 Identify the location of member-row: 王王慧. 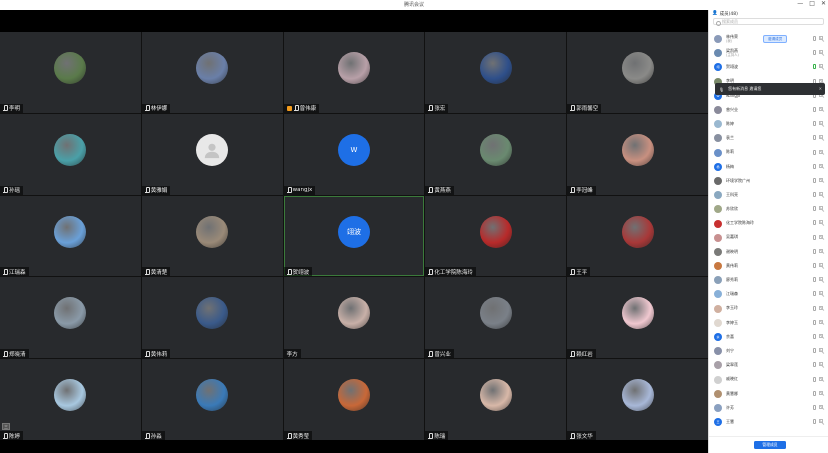
(768, 422).